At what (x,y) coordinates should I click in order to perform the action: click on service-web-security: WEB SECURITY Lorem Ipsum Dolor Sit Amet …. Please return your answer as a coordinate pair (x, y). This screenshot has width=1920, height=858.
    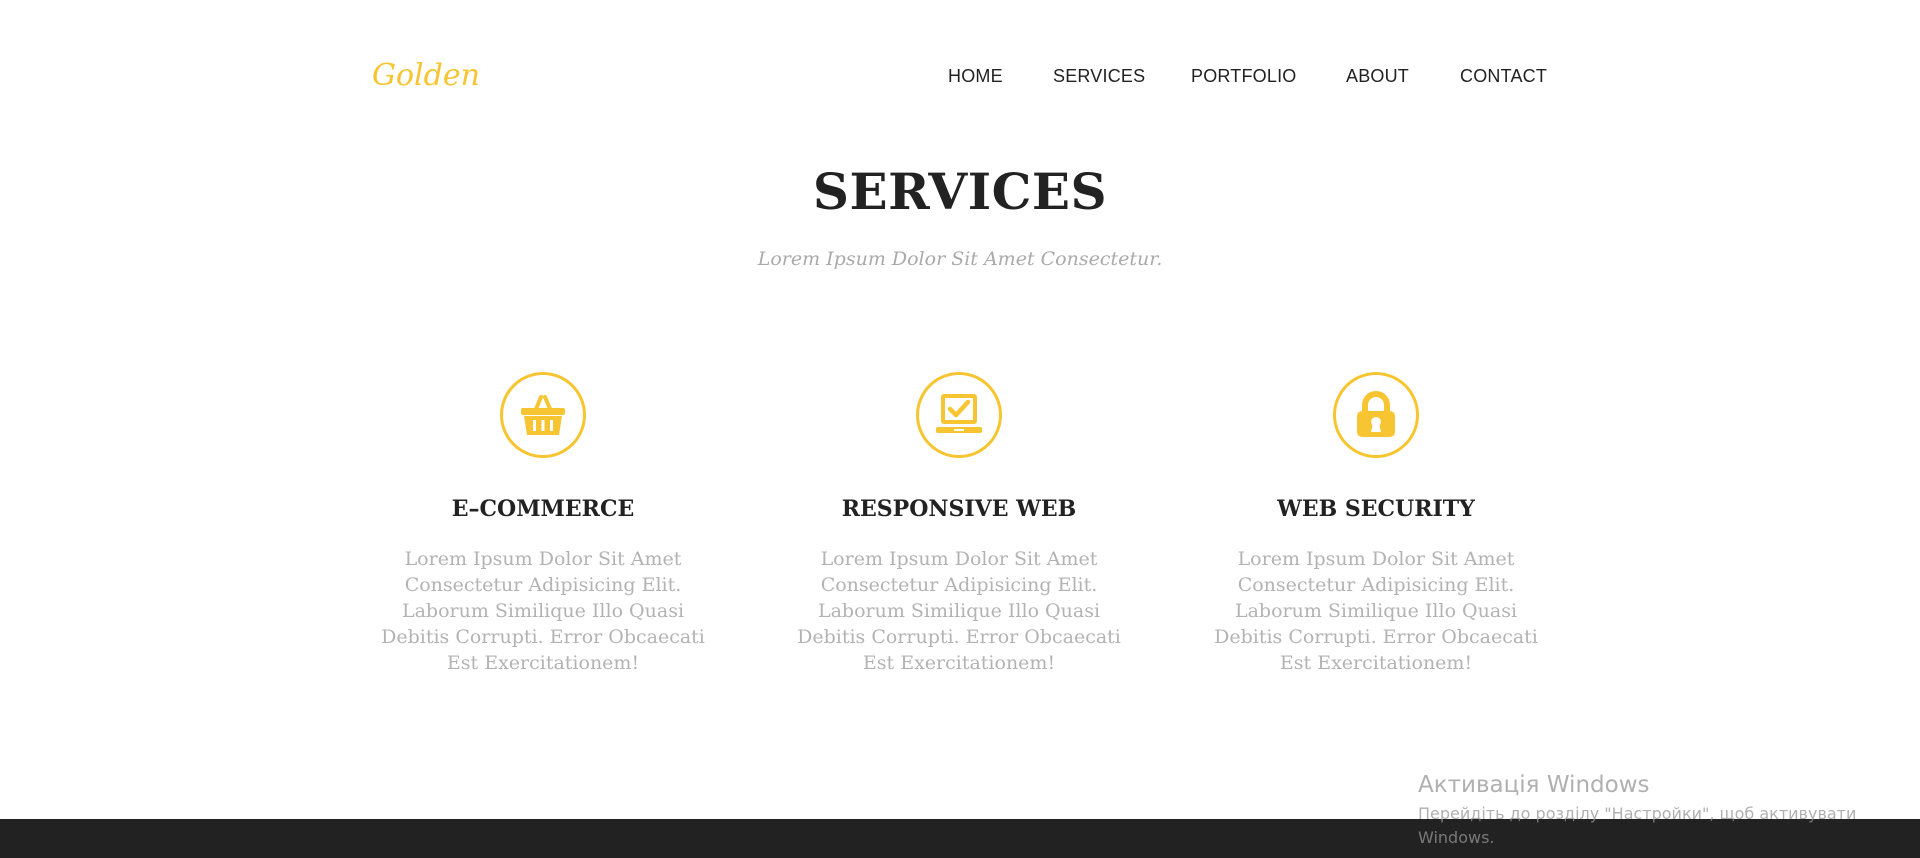
    Looking at the image, I should click on (1376, 524).